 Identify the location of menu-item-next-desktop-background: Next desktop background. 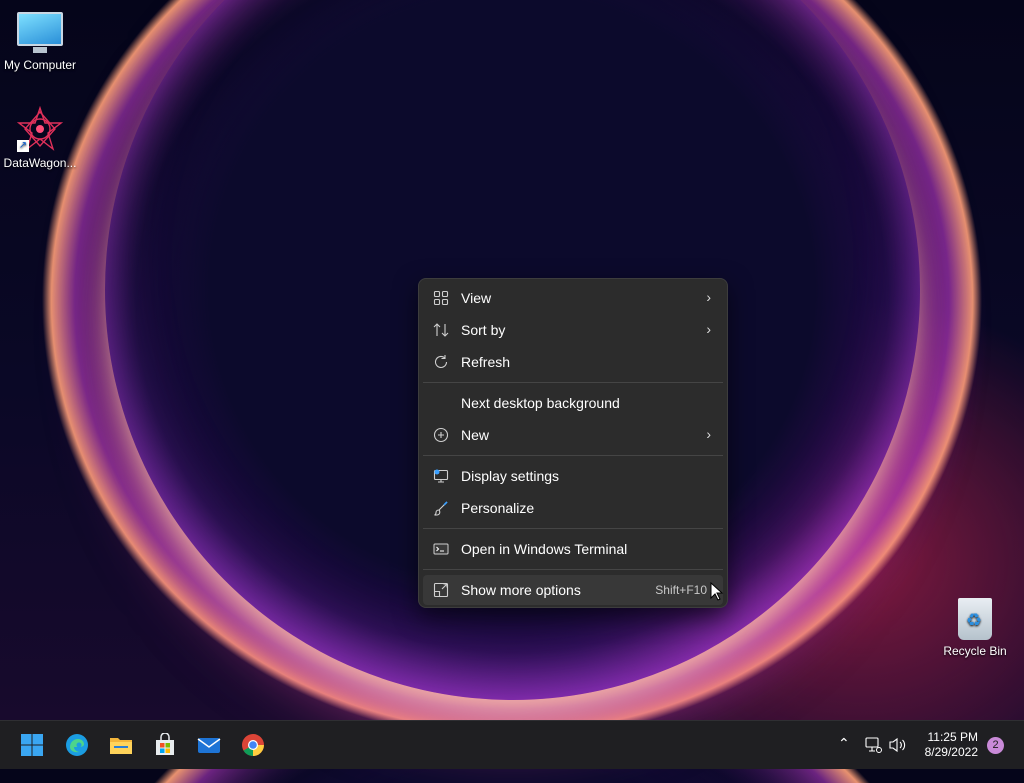
(573, 403).